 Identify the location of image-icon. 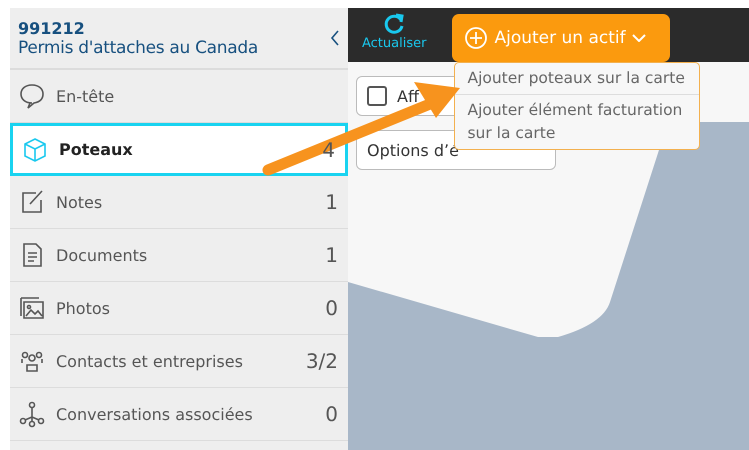
(32, 308).